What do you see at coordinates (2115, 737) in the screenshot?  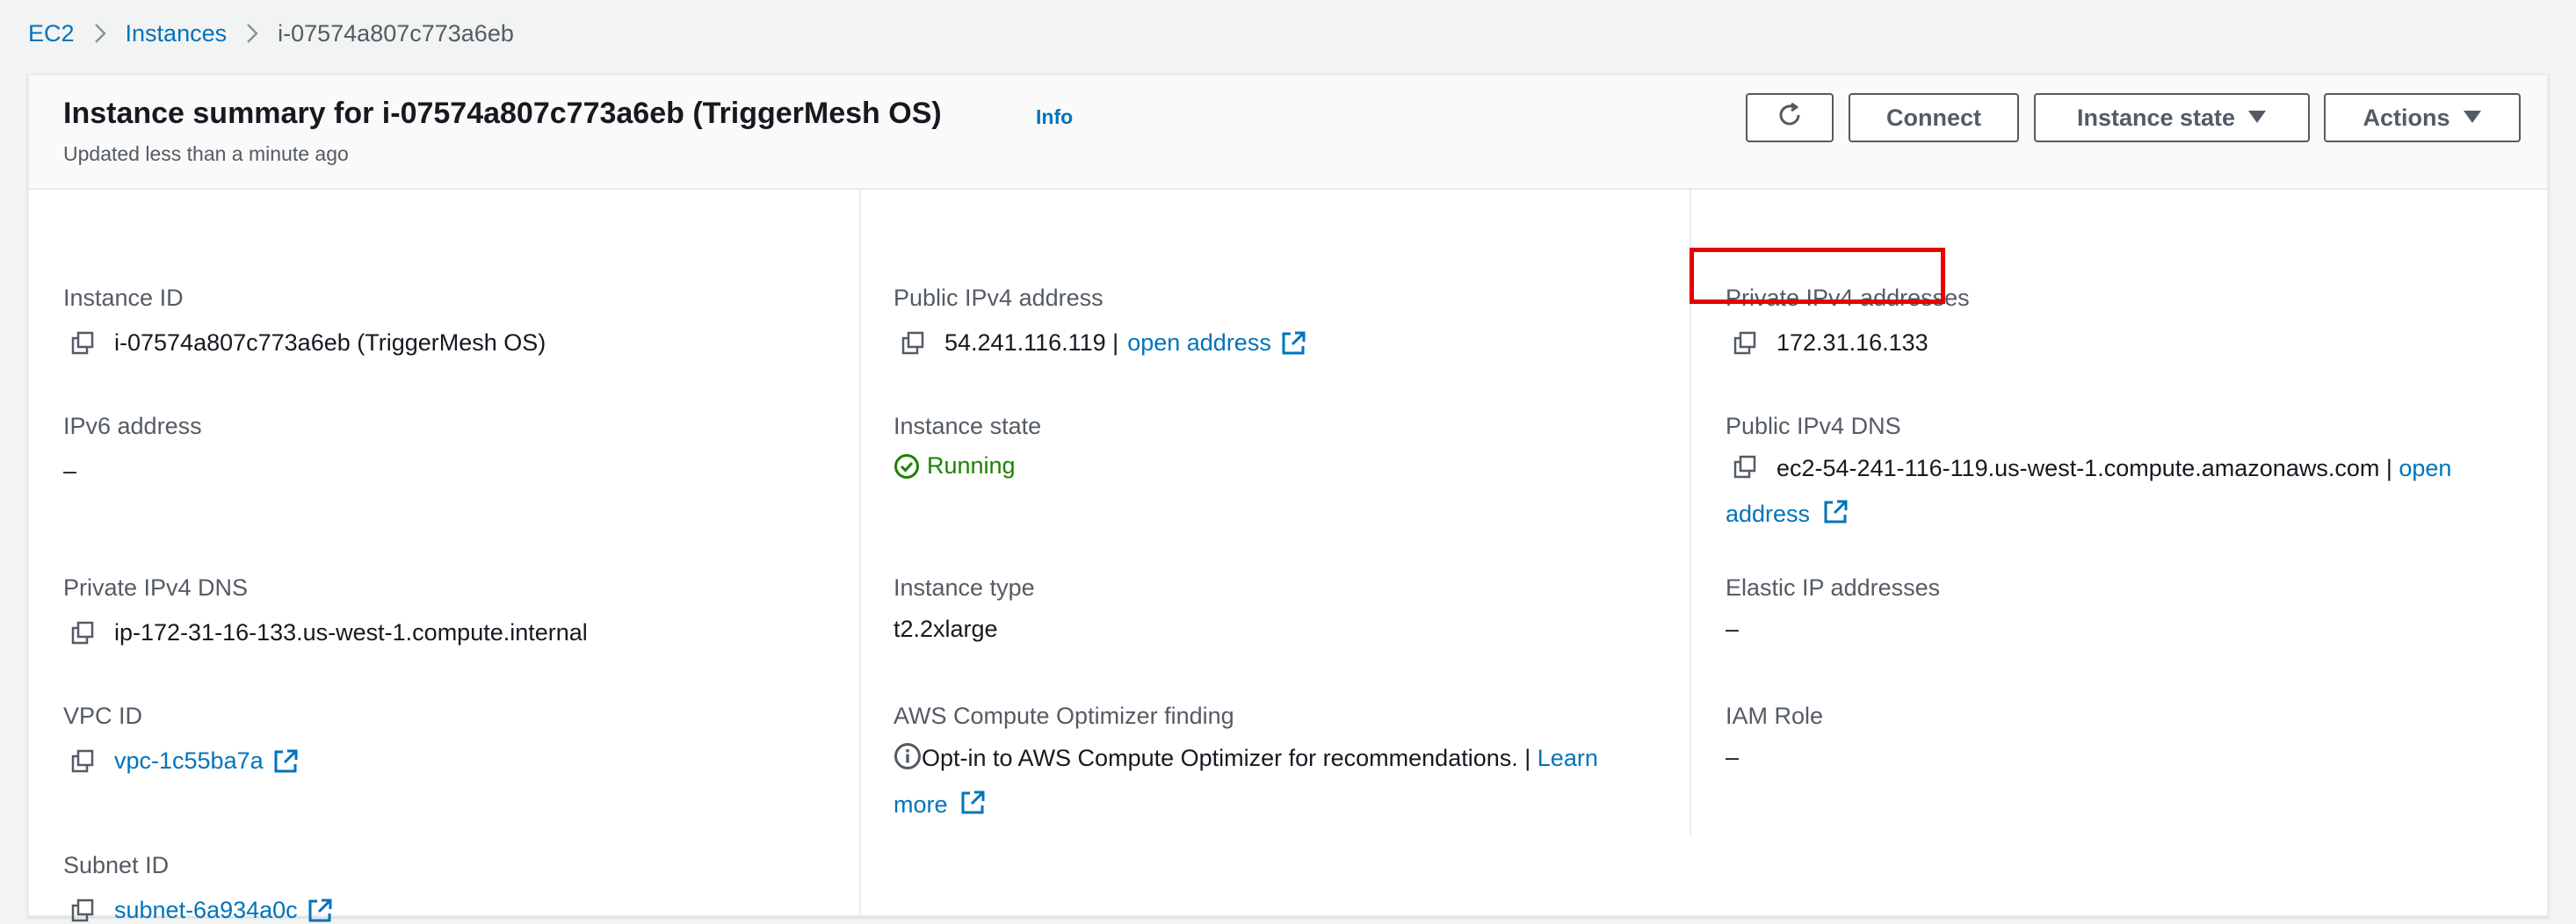 I see `iam-role-field: IAM Role –` at bounding box center [2115, 737].